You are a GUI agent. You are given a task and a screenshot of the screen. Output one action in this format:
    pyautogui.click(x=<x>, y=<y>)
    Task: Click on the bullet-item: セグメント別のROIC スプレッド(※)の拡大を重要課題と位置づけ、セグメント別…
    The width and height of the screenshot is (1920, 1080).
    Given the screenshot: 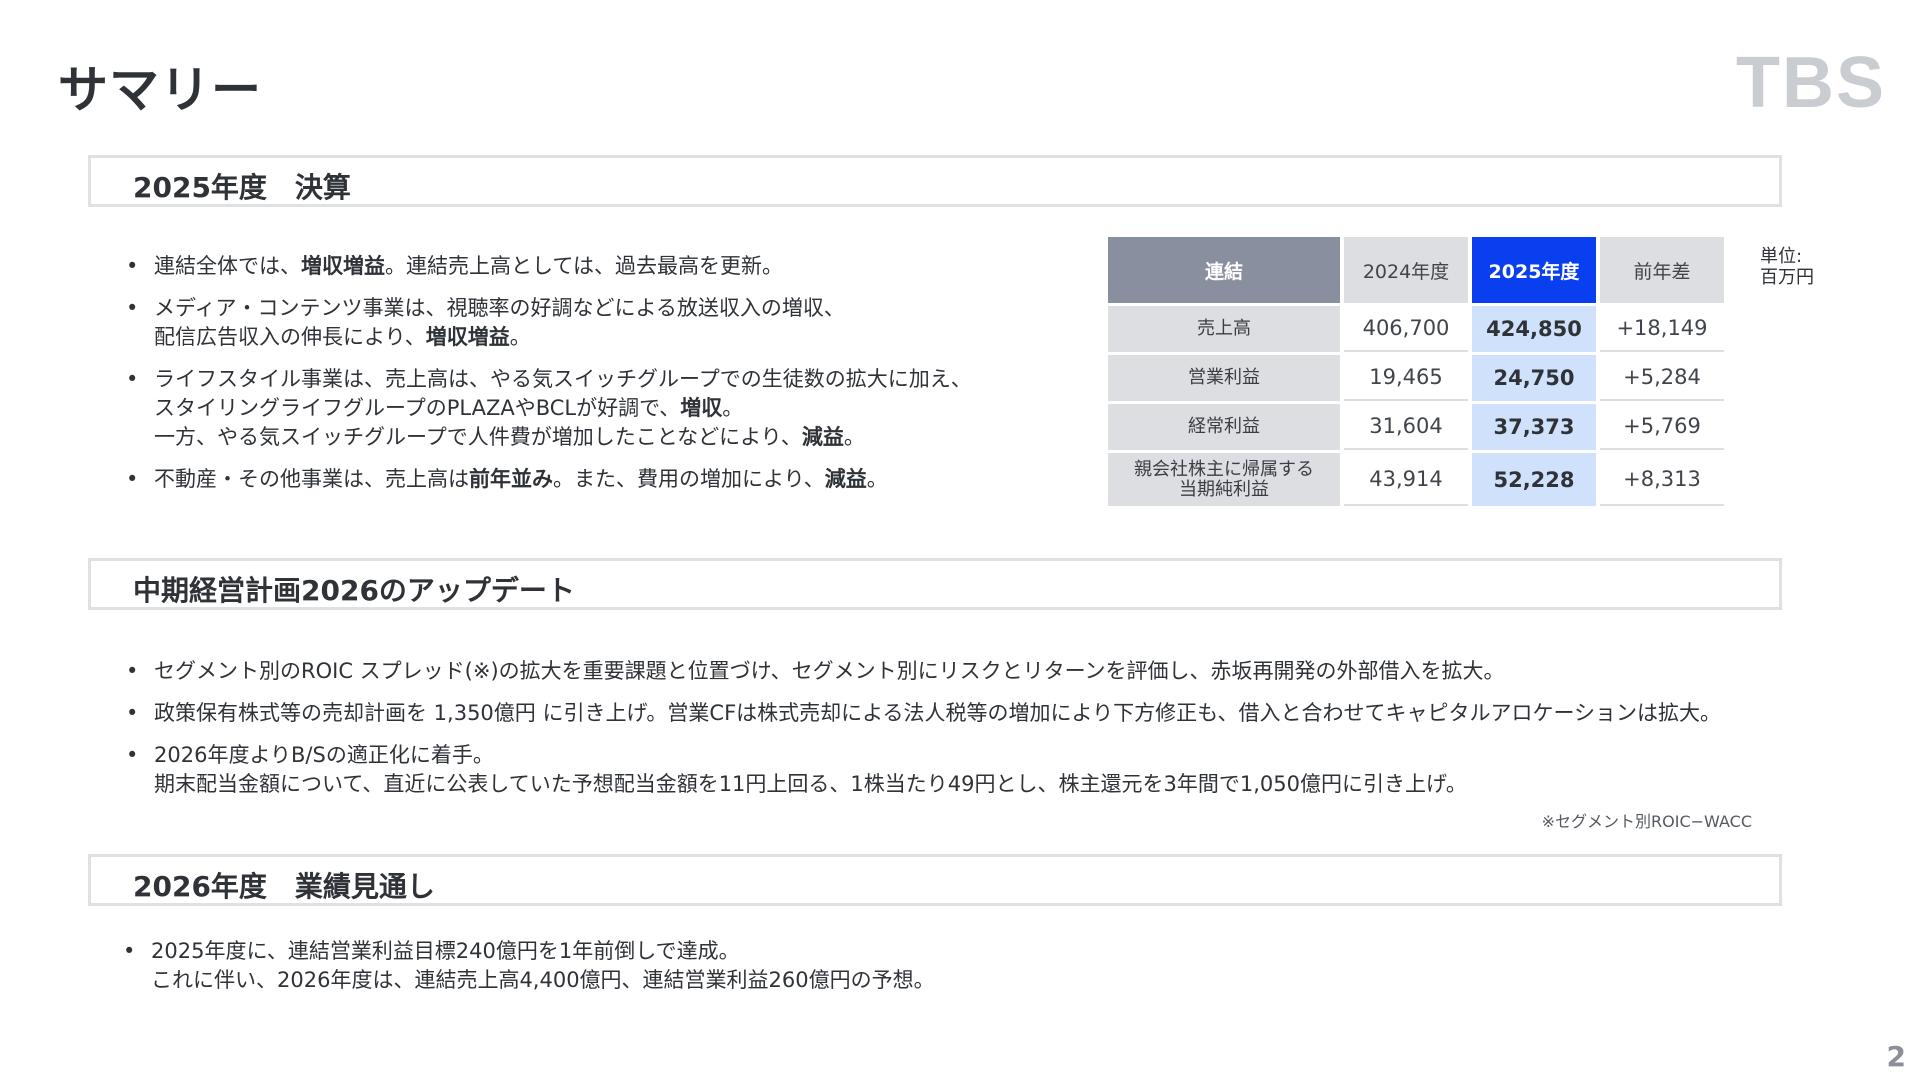 What is the action you would take?
    pyautogui.click(x=923, y=671)
    